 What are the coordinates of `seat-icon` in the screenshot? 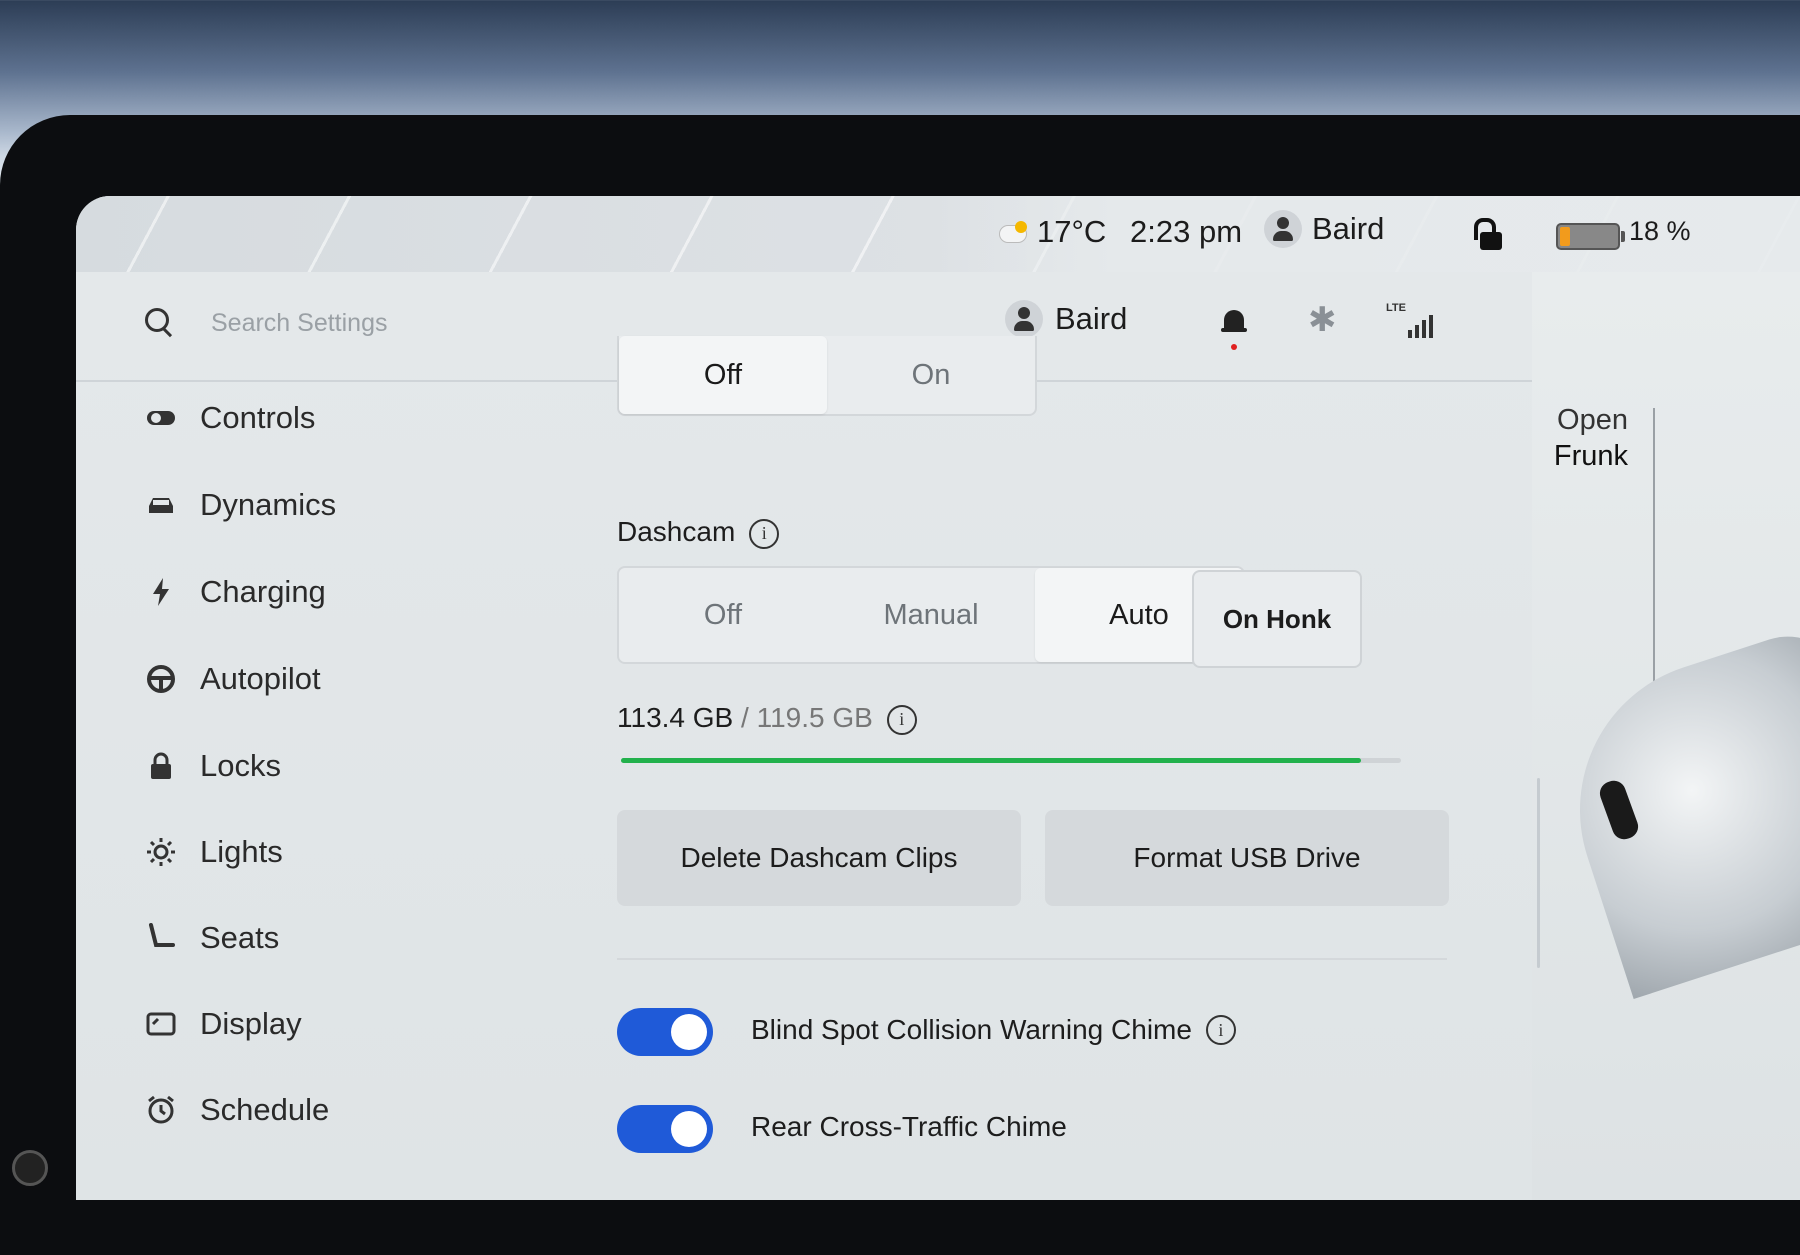 It's located at (161, 938).